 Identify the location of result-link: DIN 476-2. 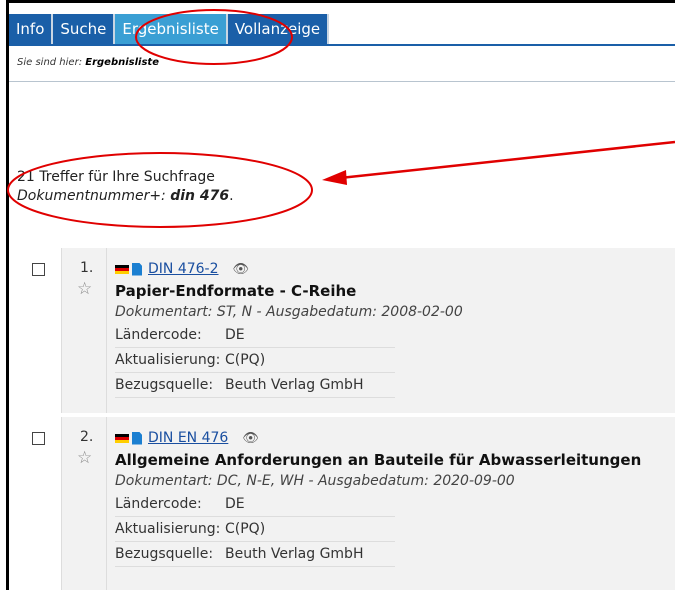
(183, 269).